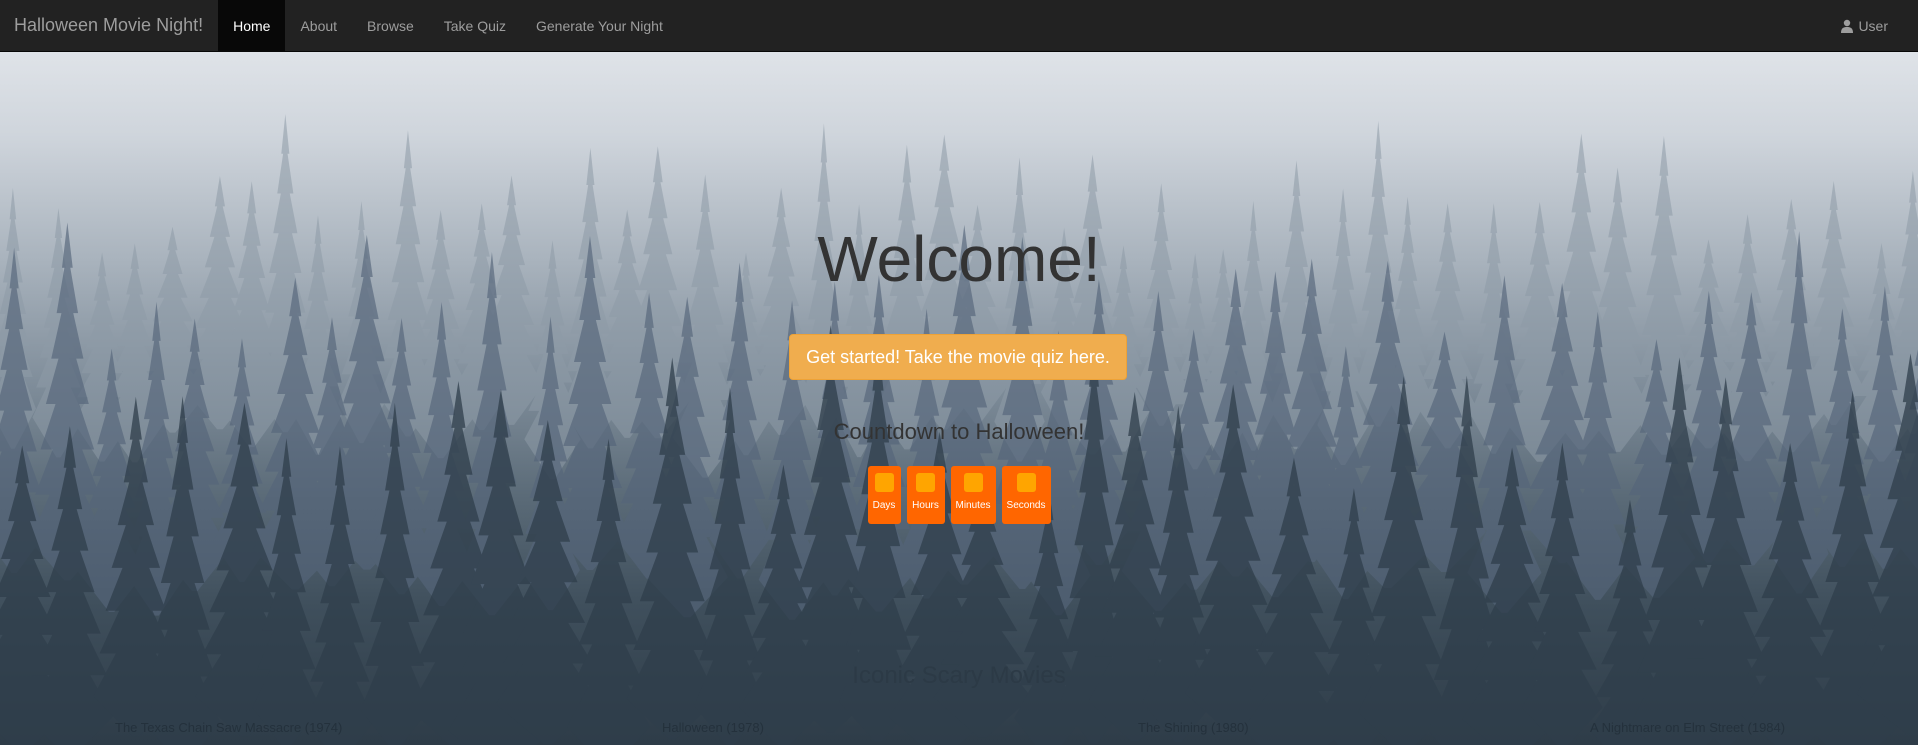 This screenshot has width=1918, height=745. What do you see at coordinates (318, 25) in the screenshot?
I see `nav-about: About` at bounding box center [318, 25].